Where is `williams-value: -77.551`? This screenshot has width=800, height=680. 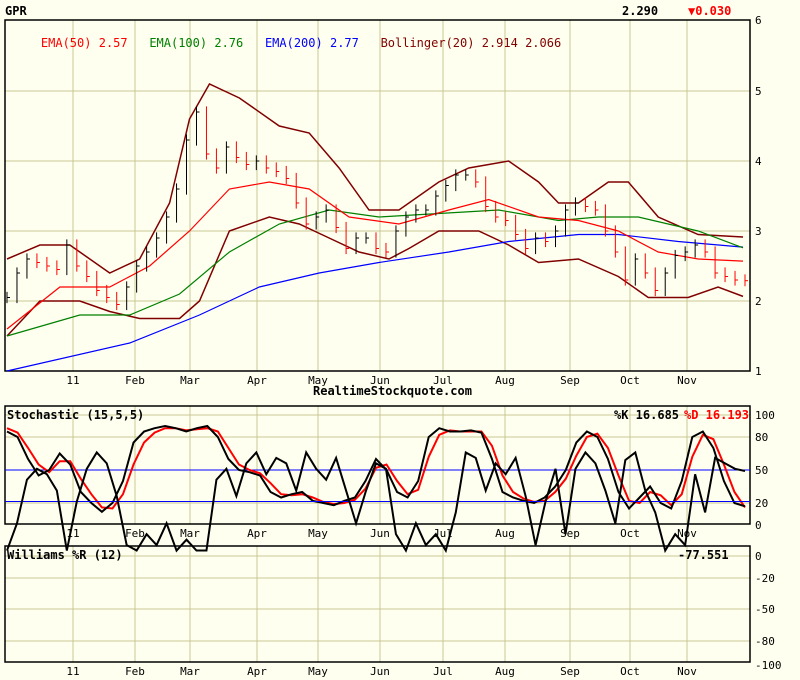
williams-value: -77.551 is located at coordinates (703, 555).